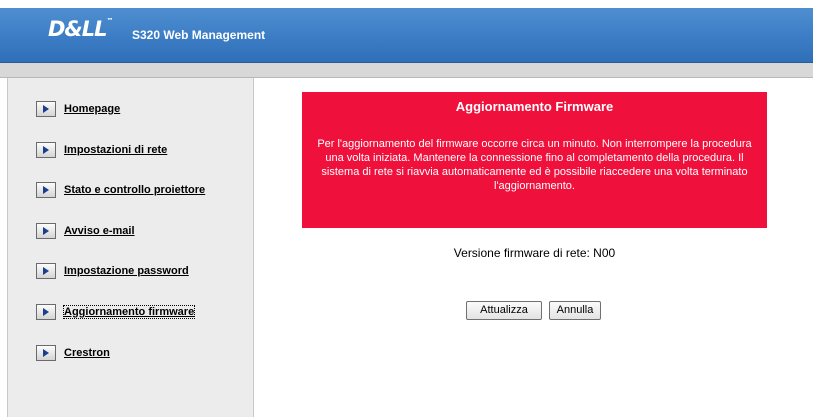 This screenshot has height=417, width=813. What do you see at coordinates (406, 70) in the screenshot?
I see `sub-header-bar` at bounding box center [406, 70].